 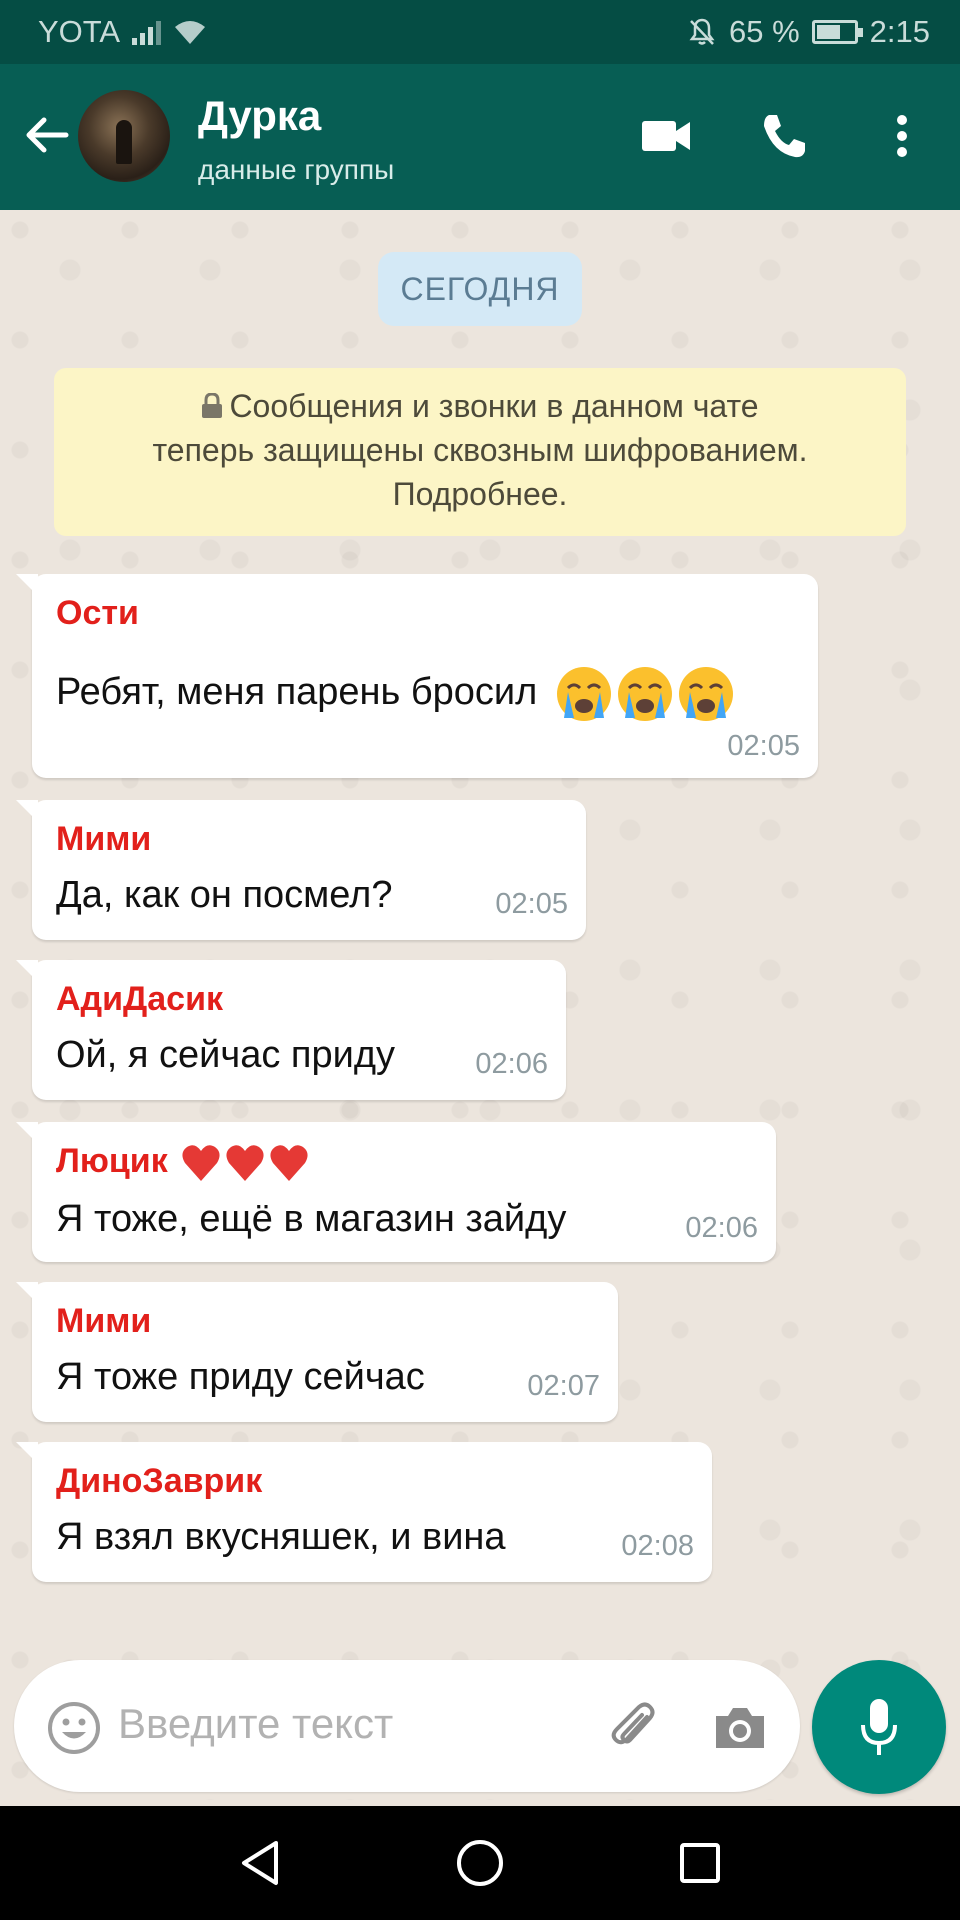 I want to click on signal-icon, so click(x=147, y=32).